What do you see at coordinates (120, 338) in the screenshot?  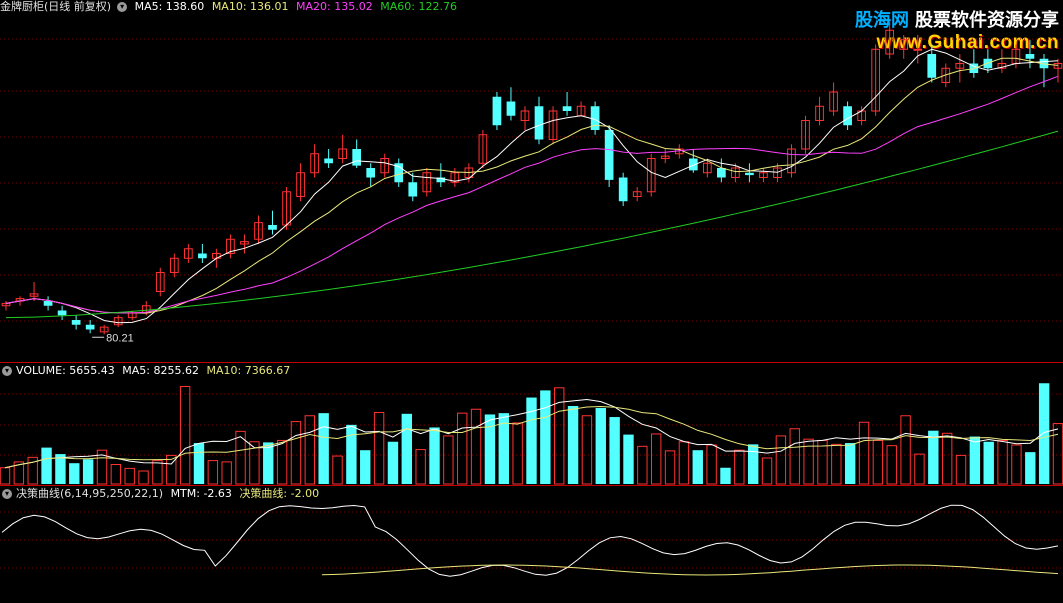 I see `low-price-label: 80.21` at bounding box center [120, 338].